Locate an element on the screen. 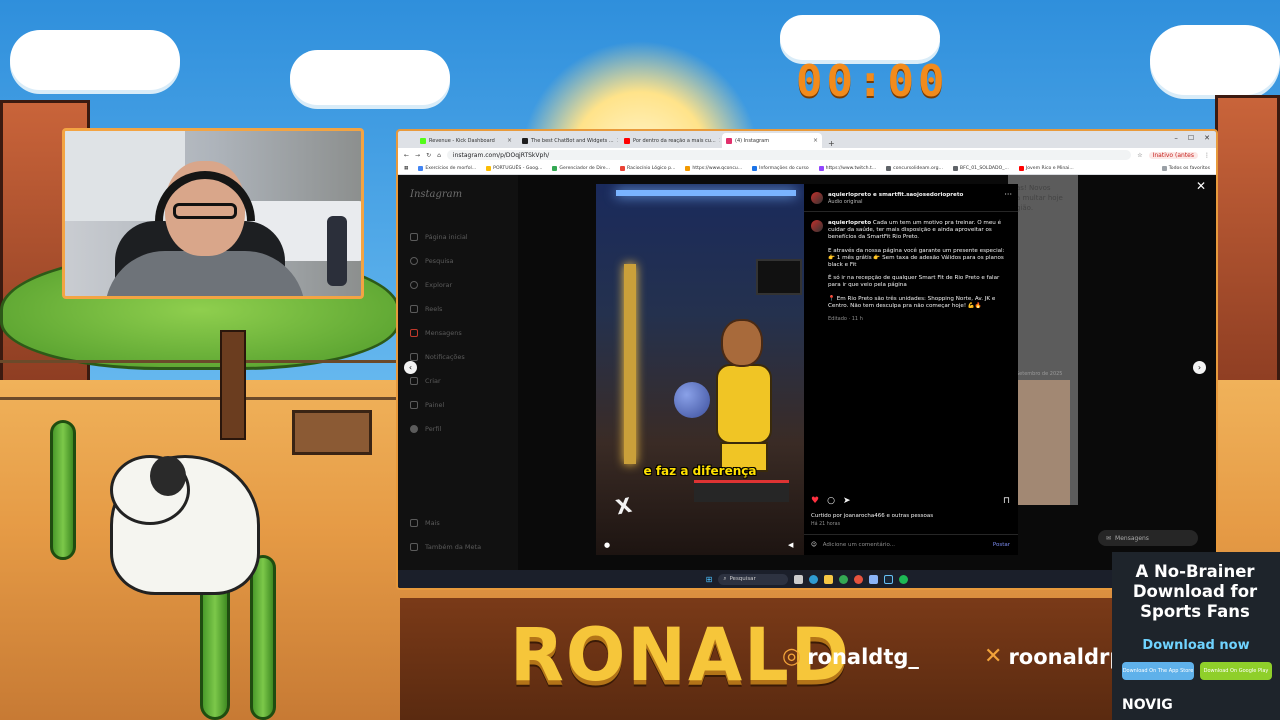 The height and width of the screenshot is (720, 1280). all-favorites: Todos os favoritos is located at coordinates (1185, 168).